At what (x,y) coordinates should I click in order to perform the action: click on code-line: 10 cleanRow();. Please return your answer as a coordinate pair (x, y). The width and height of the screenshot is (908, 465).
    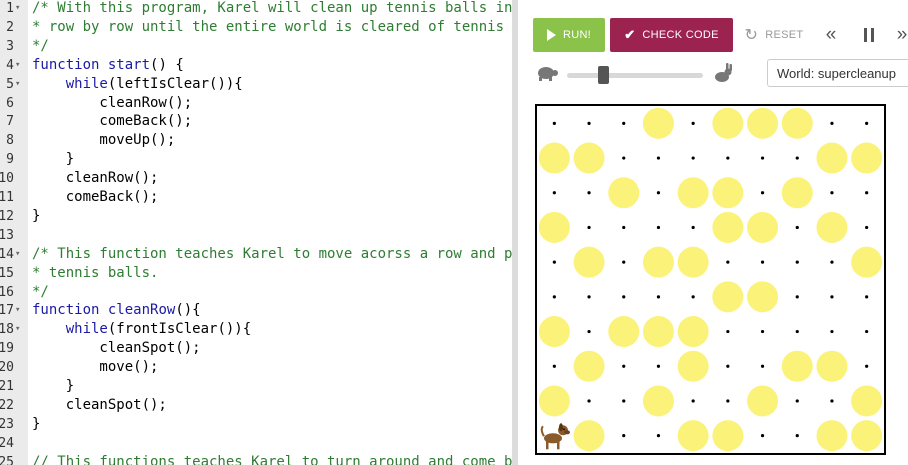
    Looking at the image, I should click on (256, 178).